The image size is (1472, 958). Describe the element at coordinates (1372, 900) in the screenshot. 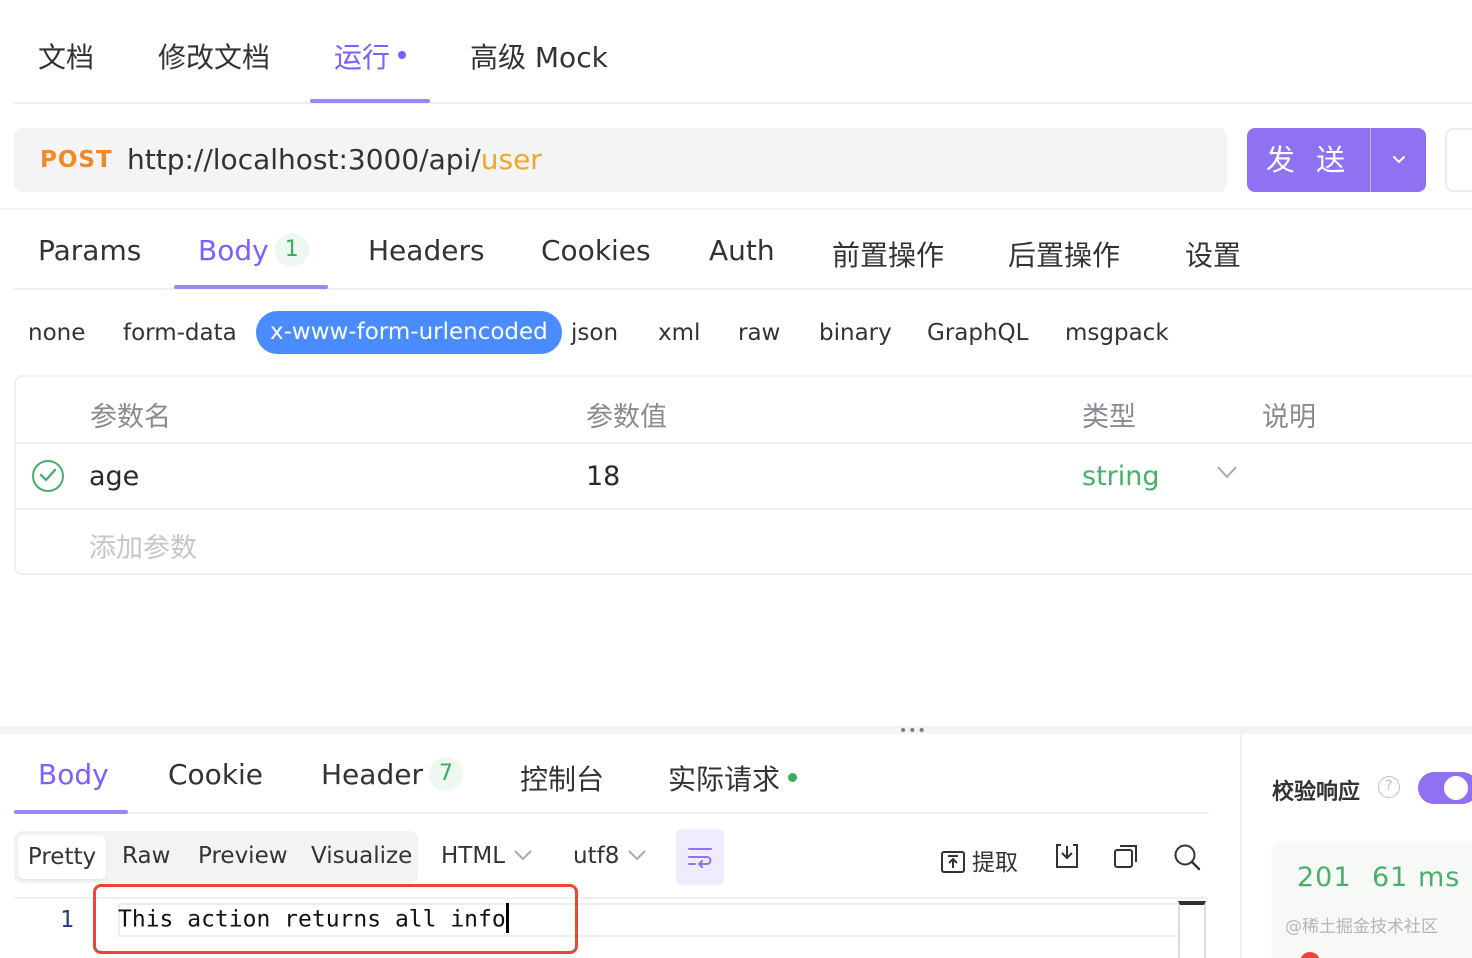

I see `response-status-card: 201 61 ms` at that location.